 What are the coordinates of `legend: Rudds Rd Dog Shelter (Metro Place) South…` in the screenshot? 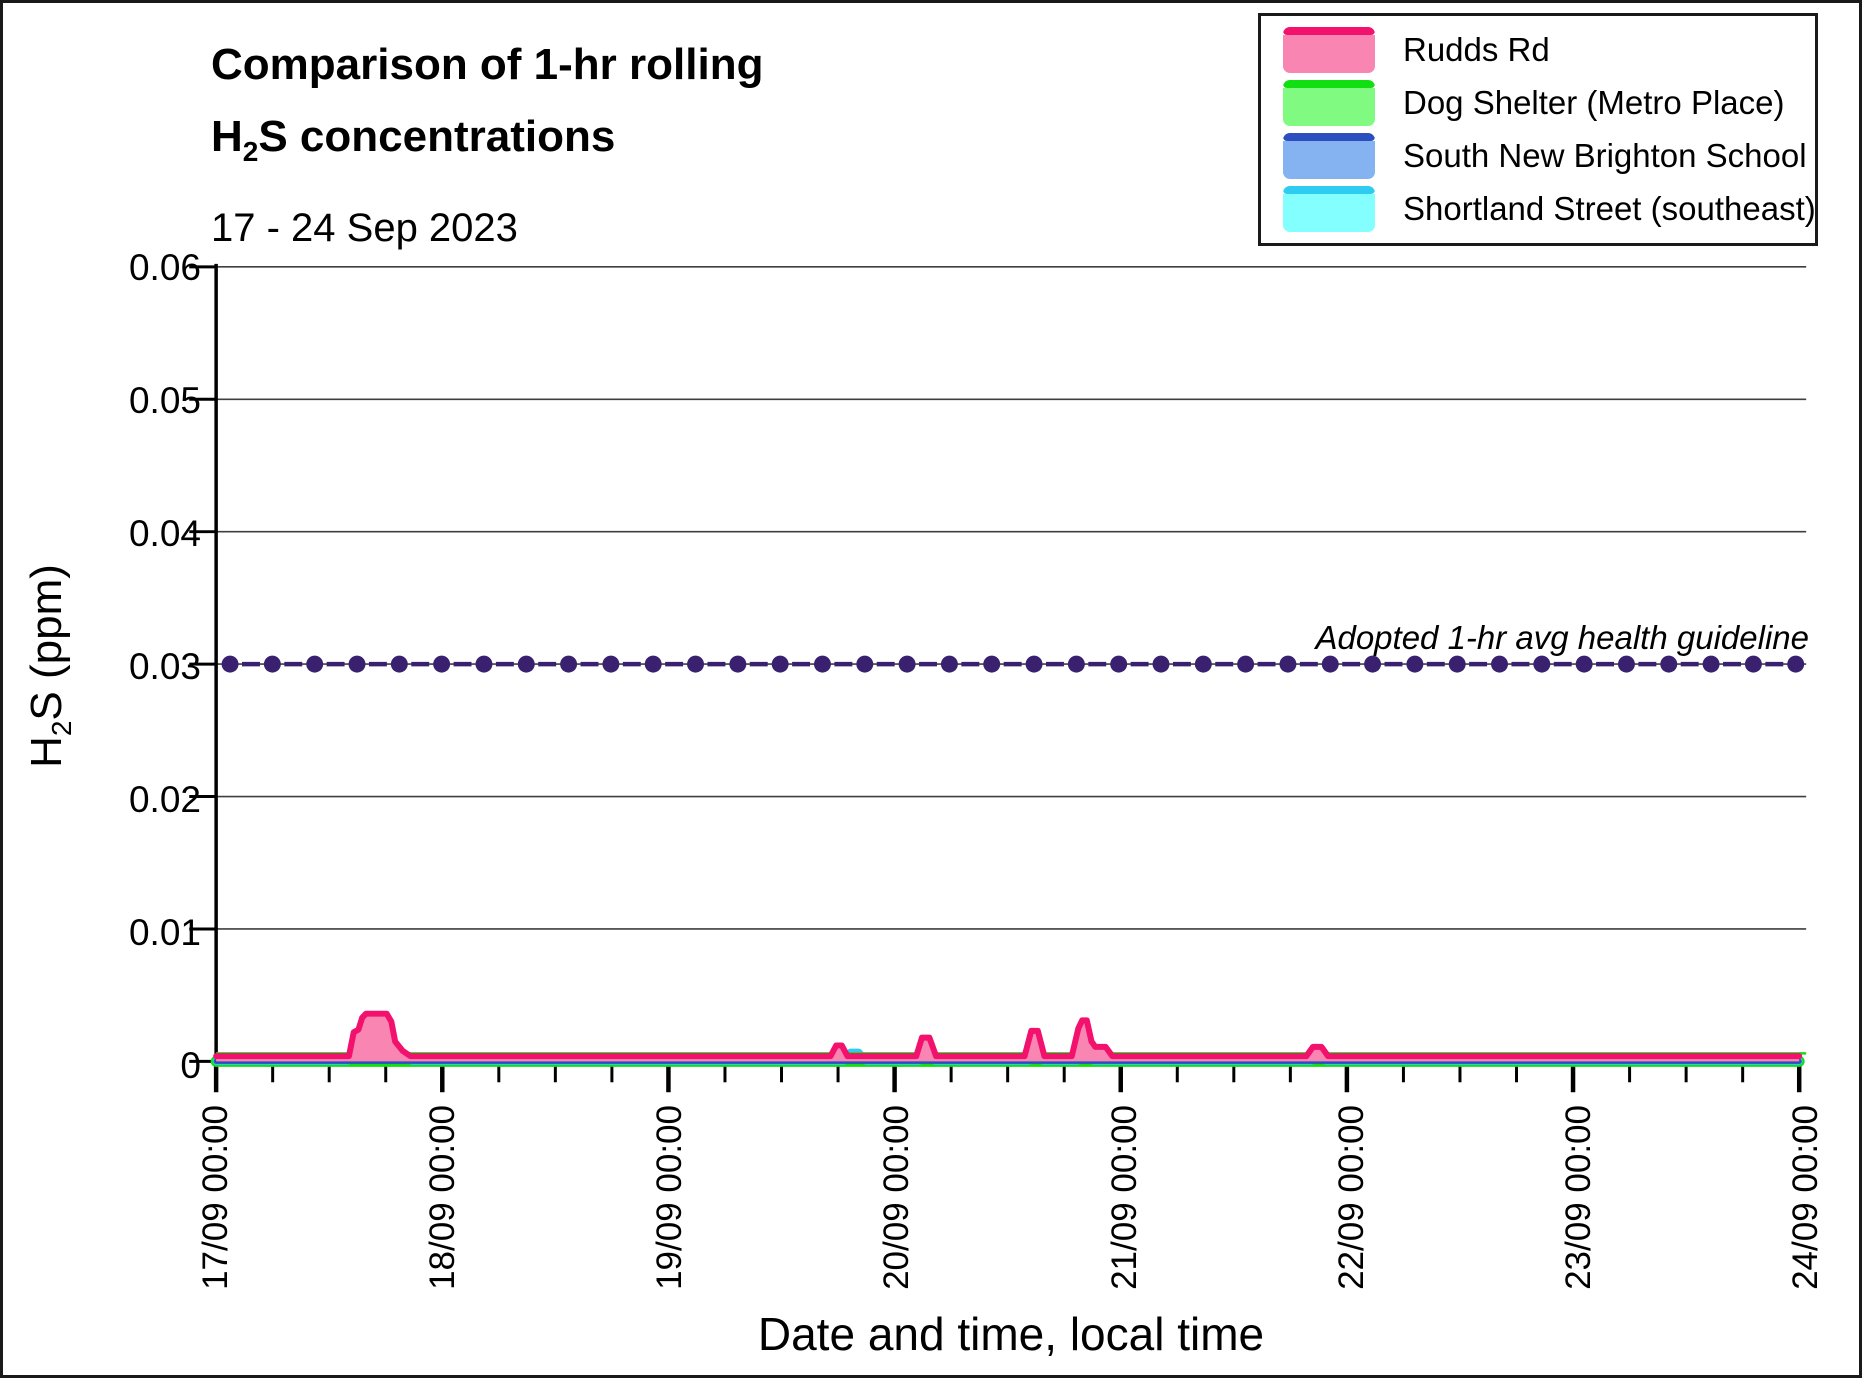 It's located at (1538, 129).